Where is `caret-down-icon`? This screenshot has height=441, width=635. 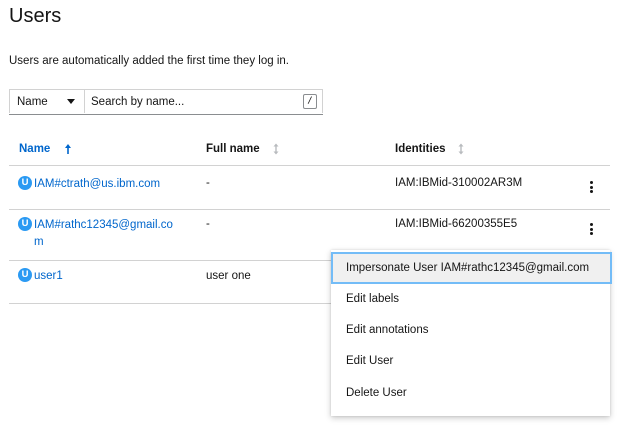
caret-down-icon is located at coordinates (71, 101).